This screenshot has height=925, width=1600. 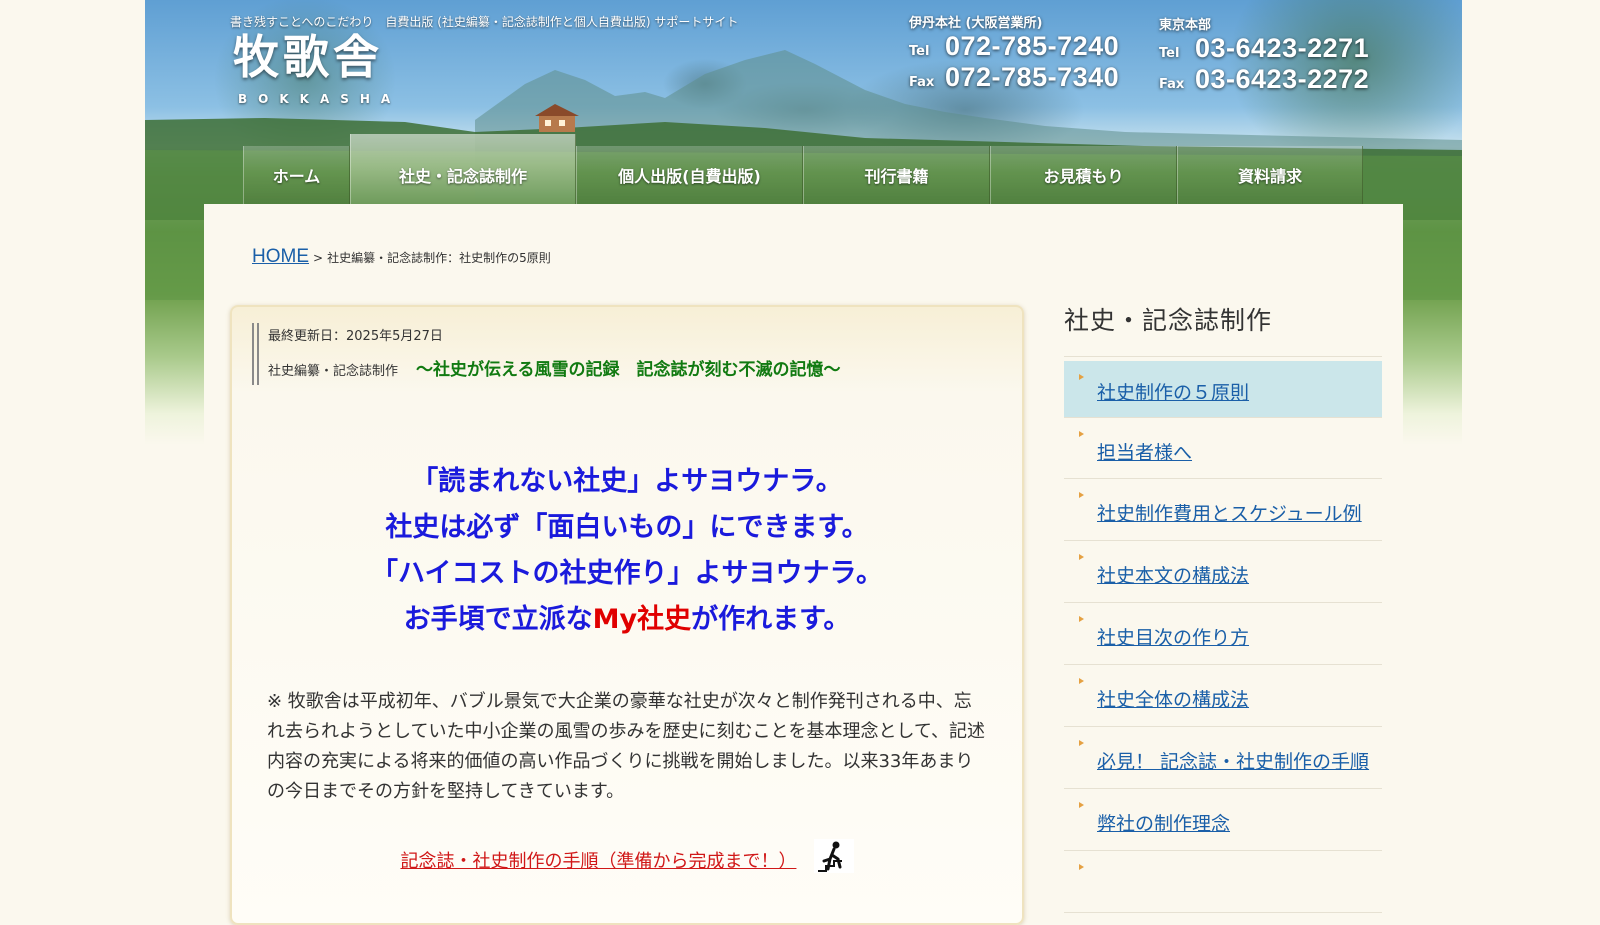 I want to click on office-name: 東京本部, so click(x=1185, y=25).